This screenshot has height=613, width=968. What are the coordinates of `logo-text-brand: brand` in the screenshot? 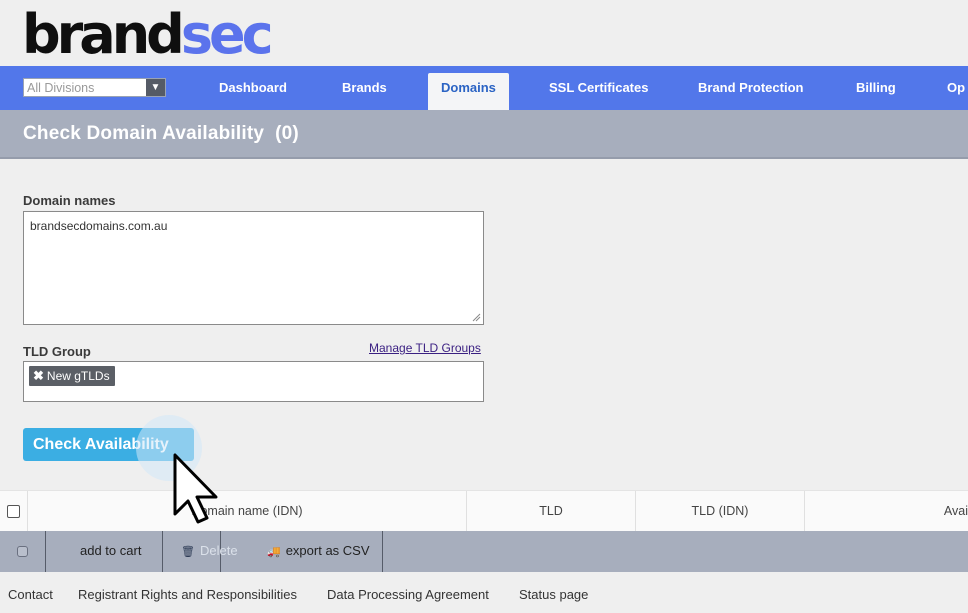 It's located at (103, 34).